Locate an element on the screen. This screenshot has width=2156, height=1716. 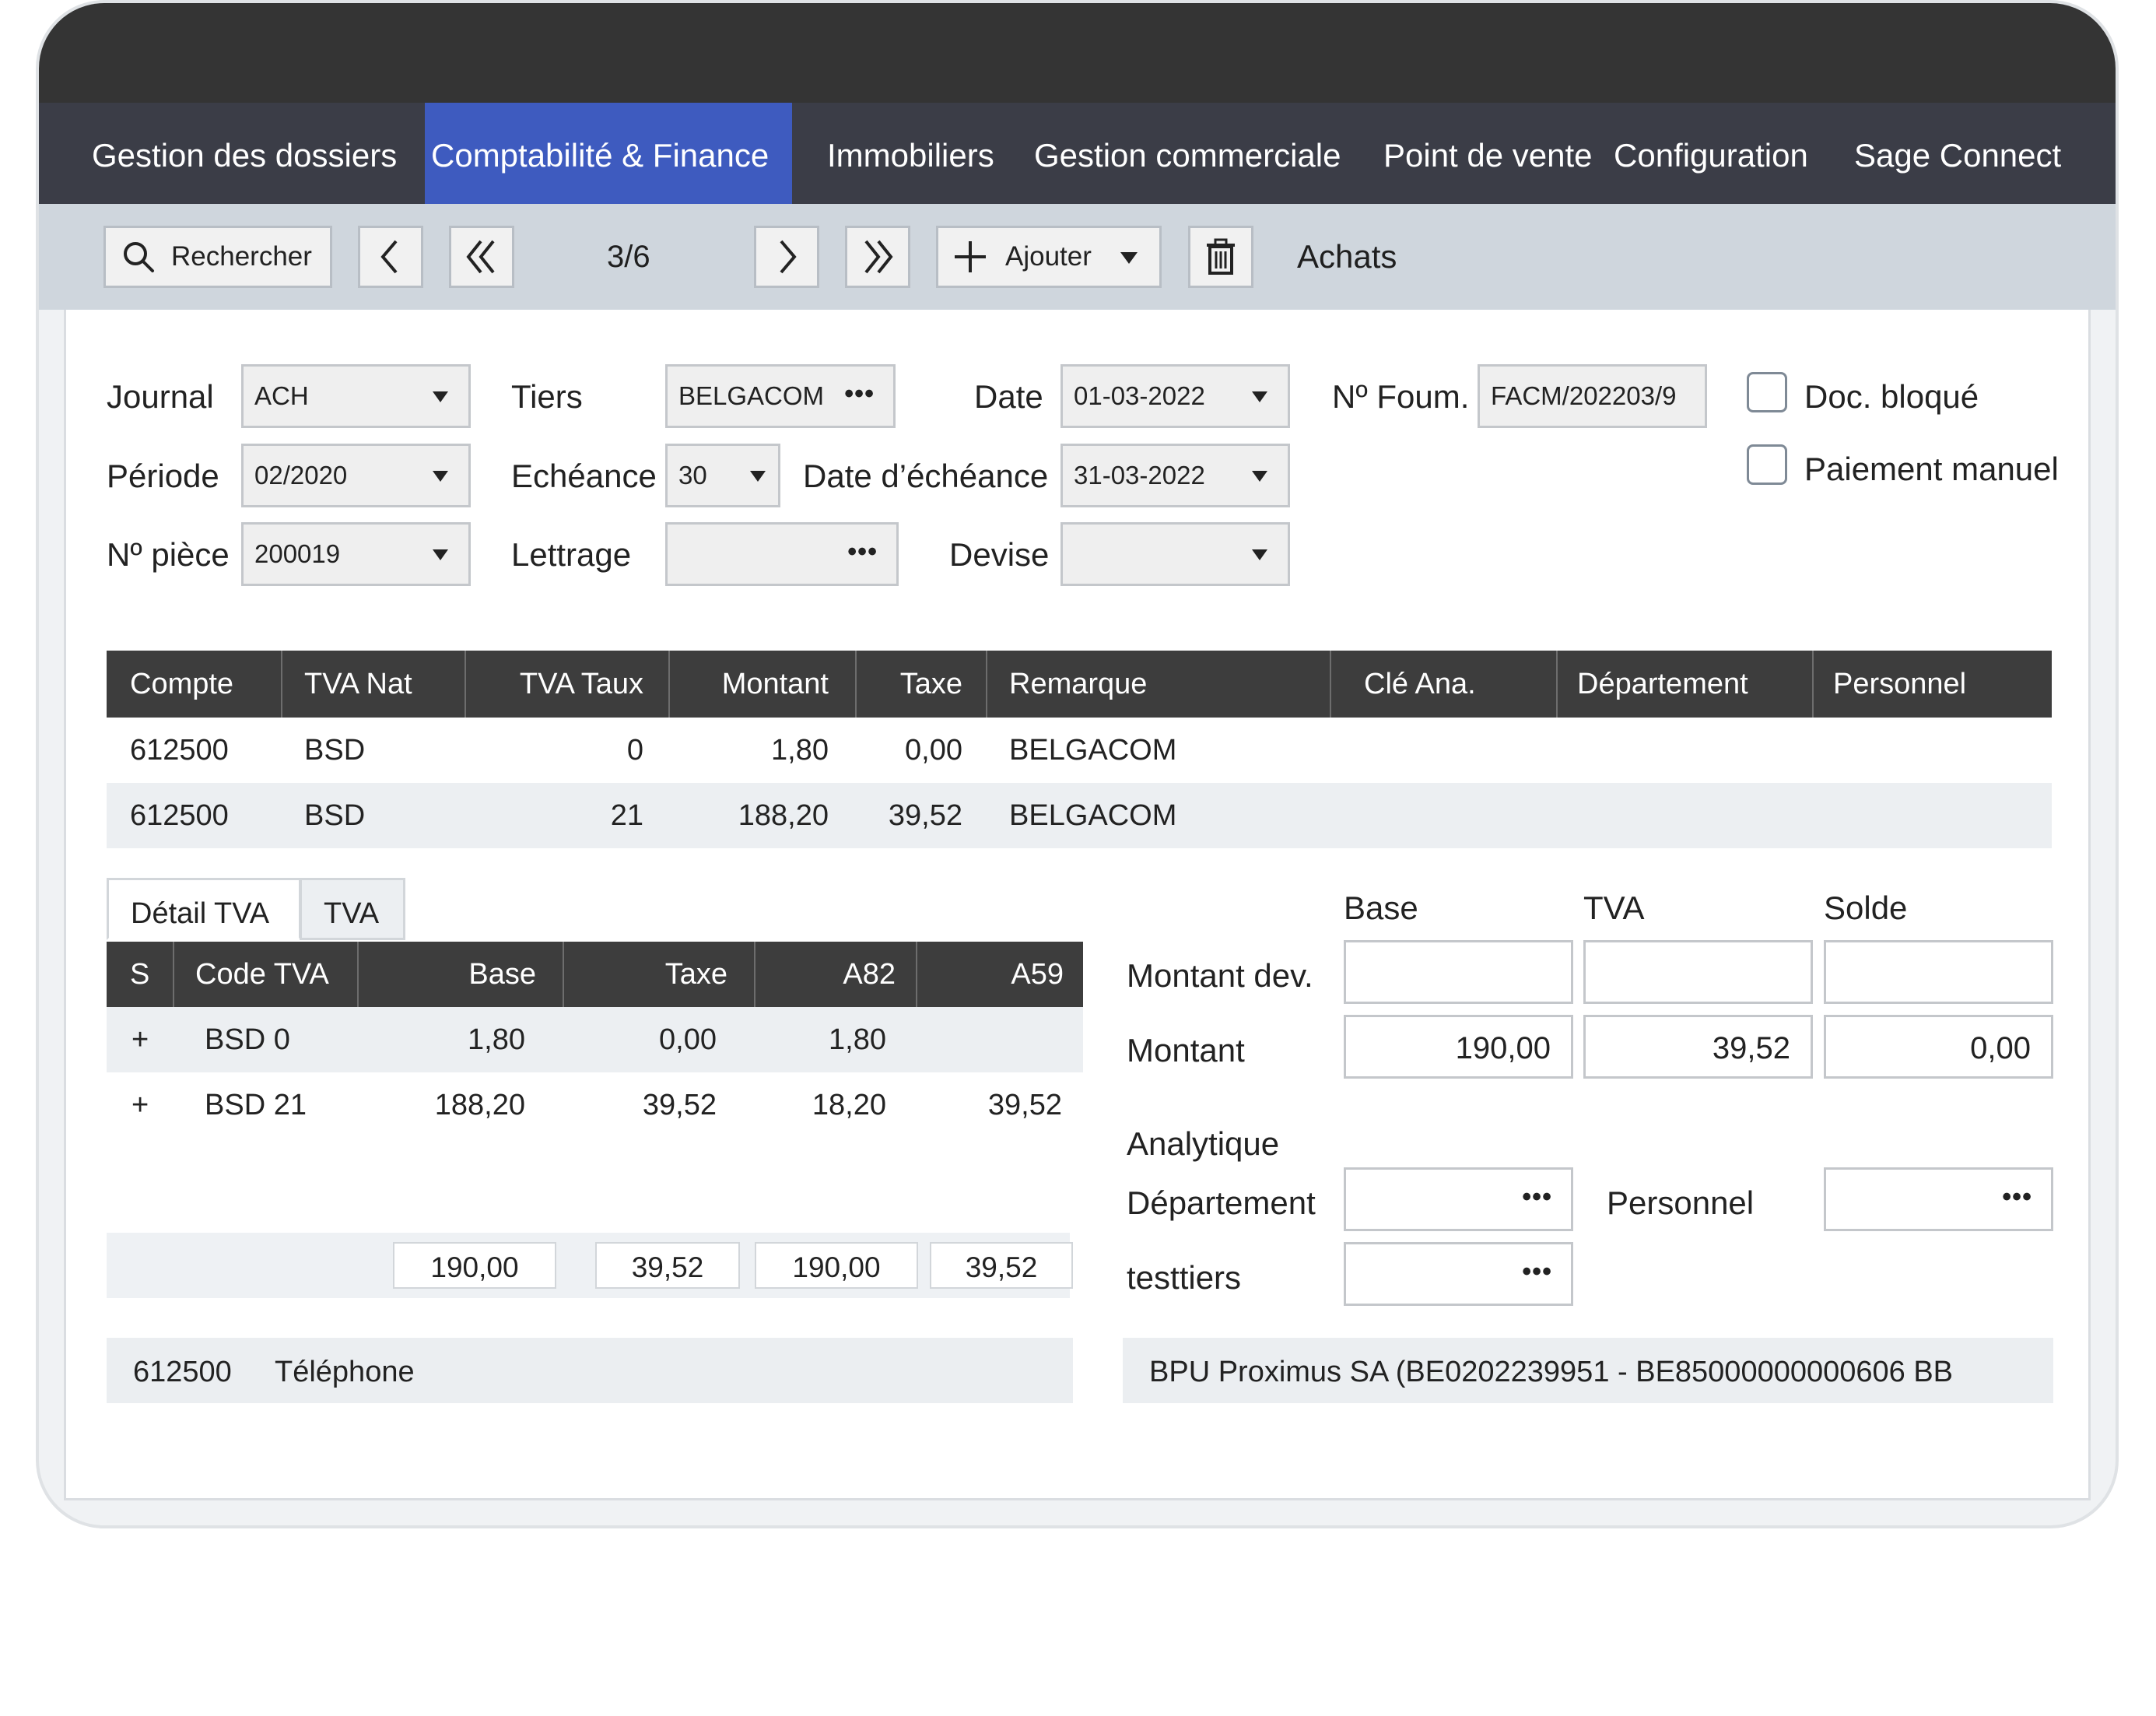
periode-select: 02/2020 is located at coordinates (356, 476).